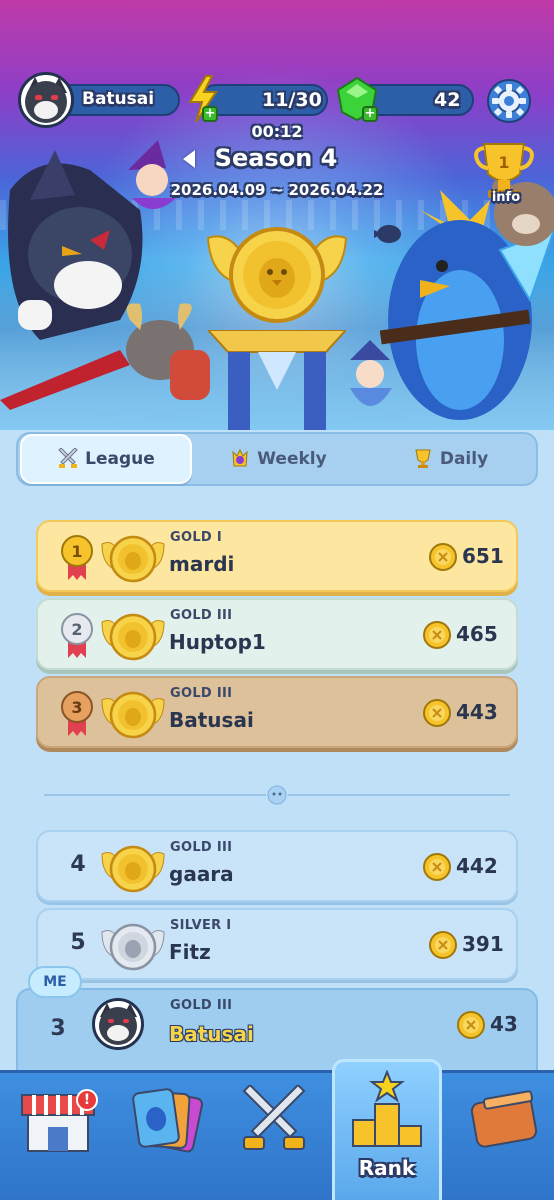 This screenshot has width=554, height=1200. What do you see at coordinates (46, 100) in the screenshot?
I see `player-avatar` at bounding box center [46, 100].